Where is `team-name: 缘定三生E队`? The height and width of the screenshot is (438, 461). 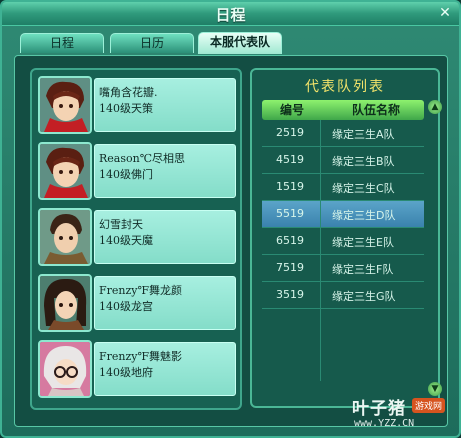
team-name: 缘定三生E队 is located at coordinates (363, 242).